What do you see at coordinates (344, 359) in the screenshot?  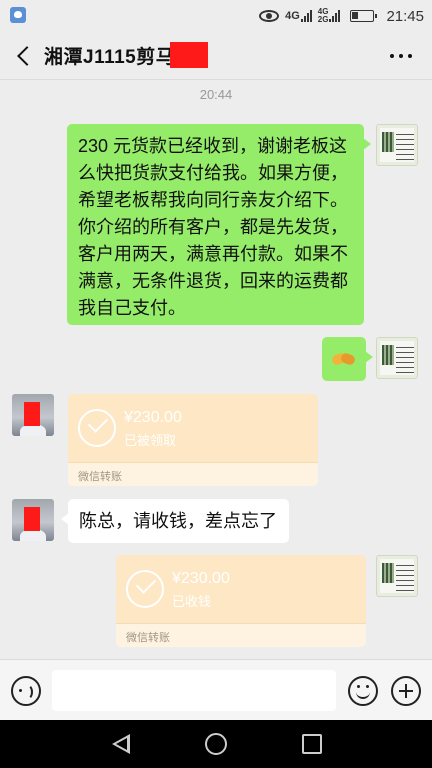 I see `handshake-icon` at bounding box center [344, 359].